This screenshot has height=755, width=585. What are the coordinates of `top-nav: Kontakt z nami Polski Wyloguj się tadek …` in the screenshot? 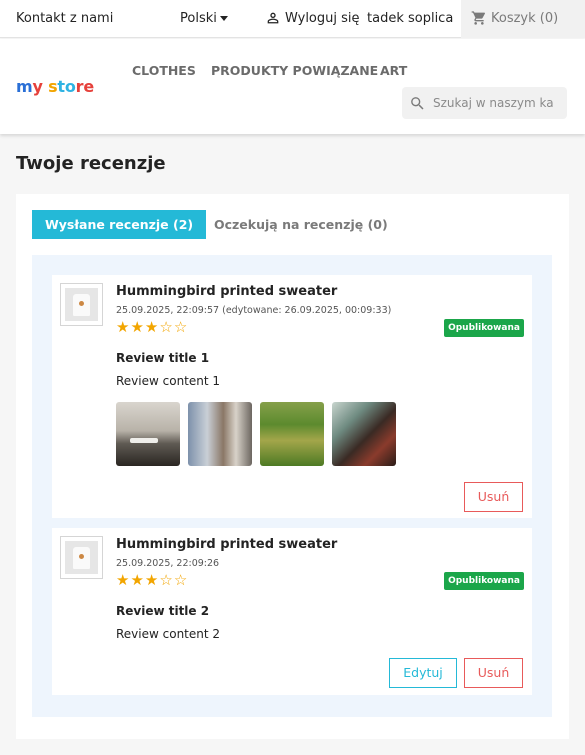 It's located at (292, 19).